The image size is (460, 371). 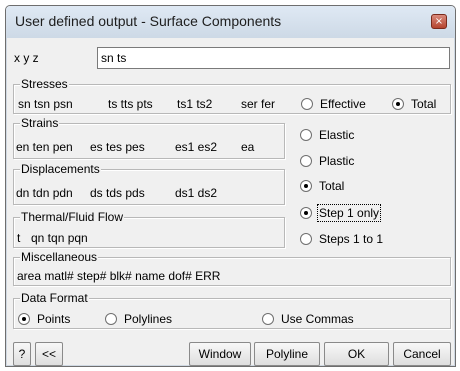 What do you see at coordinates (398, 104) in the screenshot?
I see `total-stress-radio` at bounding box center [398, 104].